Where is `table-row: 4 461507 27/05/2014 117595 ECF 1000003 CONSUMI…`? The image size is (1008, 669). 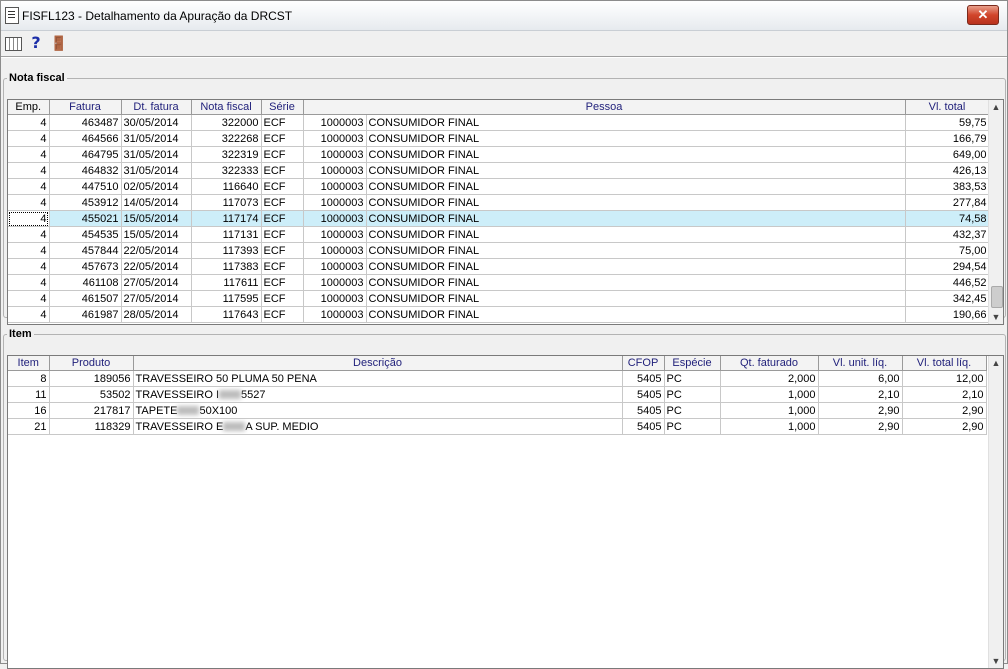 table-row: 4 461507 27/05/2014 117595 ECF 1000003 CONSUMI… is located at coordinates (499, 298).